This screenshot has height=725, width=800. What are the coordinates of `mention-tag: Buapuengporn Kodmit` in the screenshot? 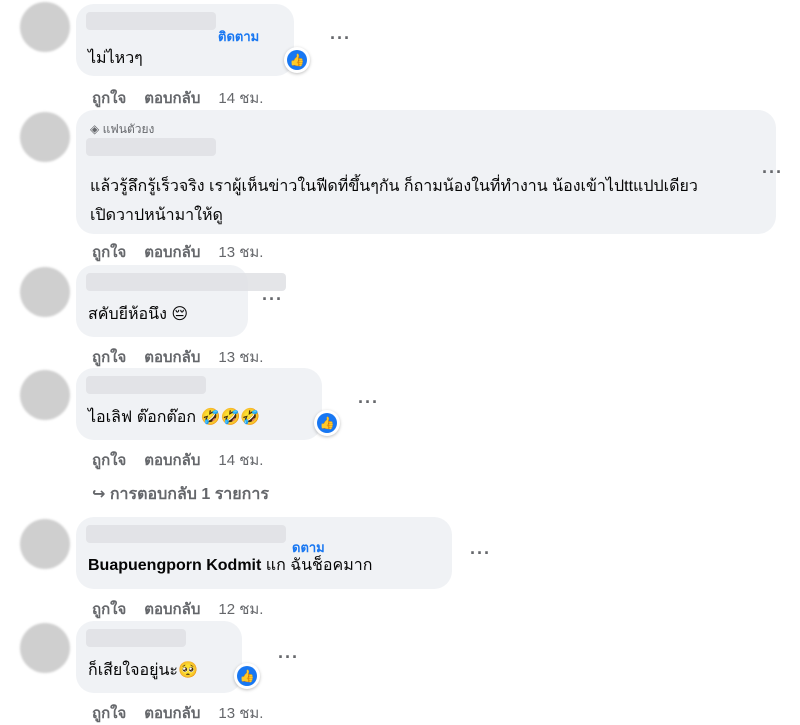 It's located at (174, 565).